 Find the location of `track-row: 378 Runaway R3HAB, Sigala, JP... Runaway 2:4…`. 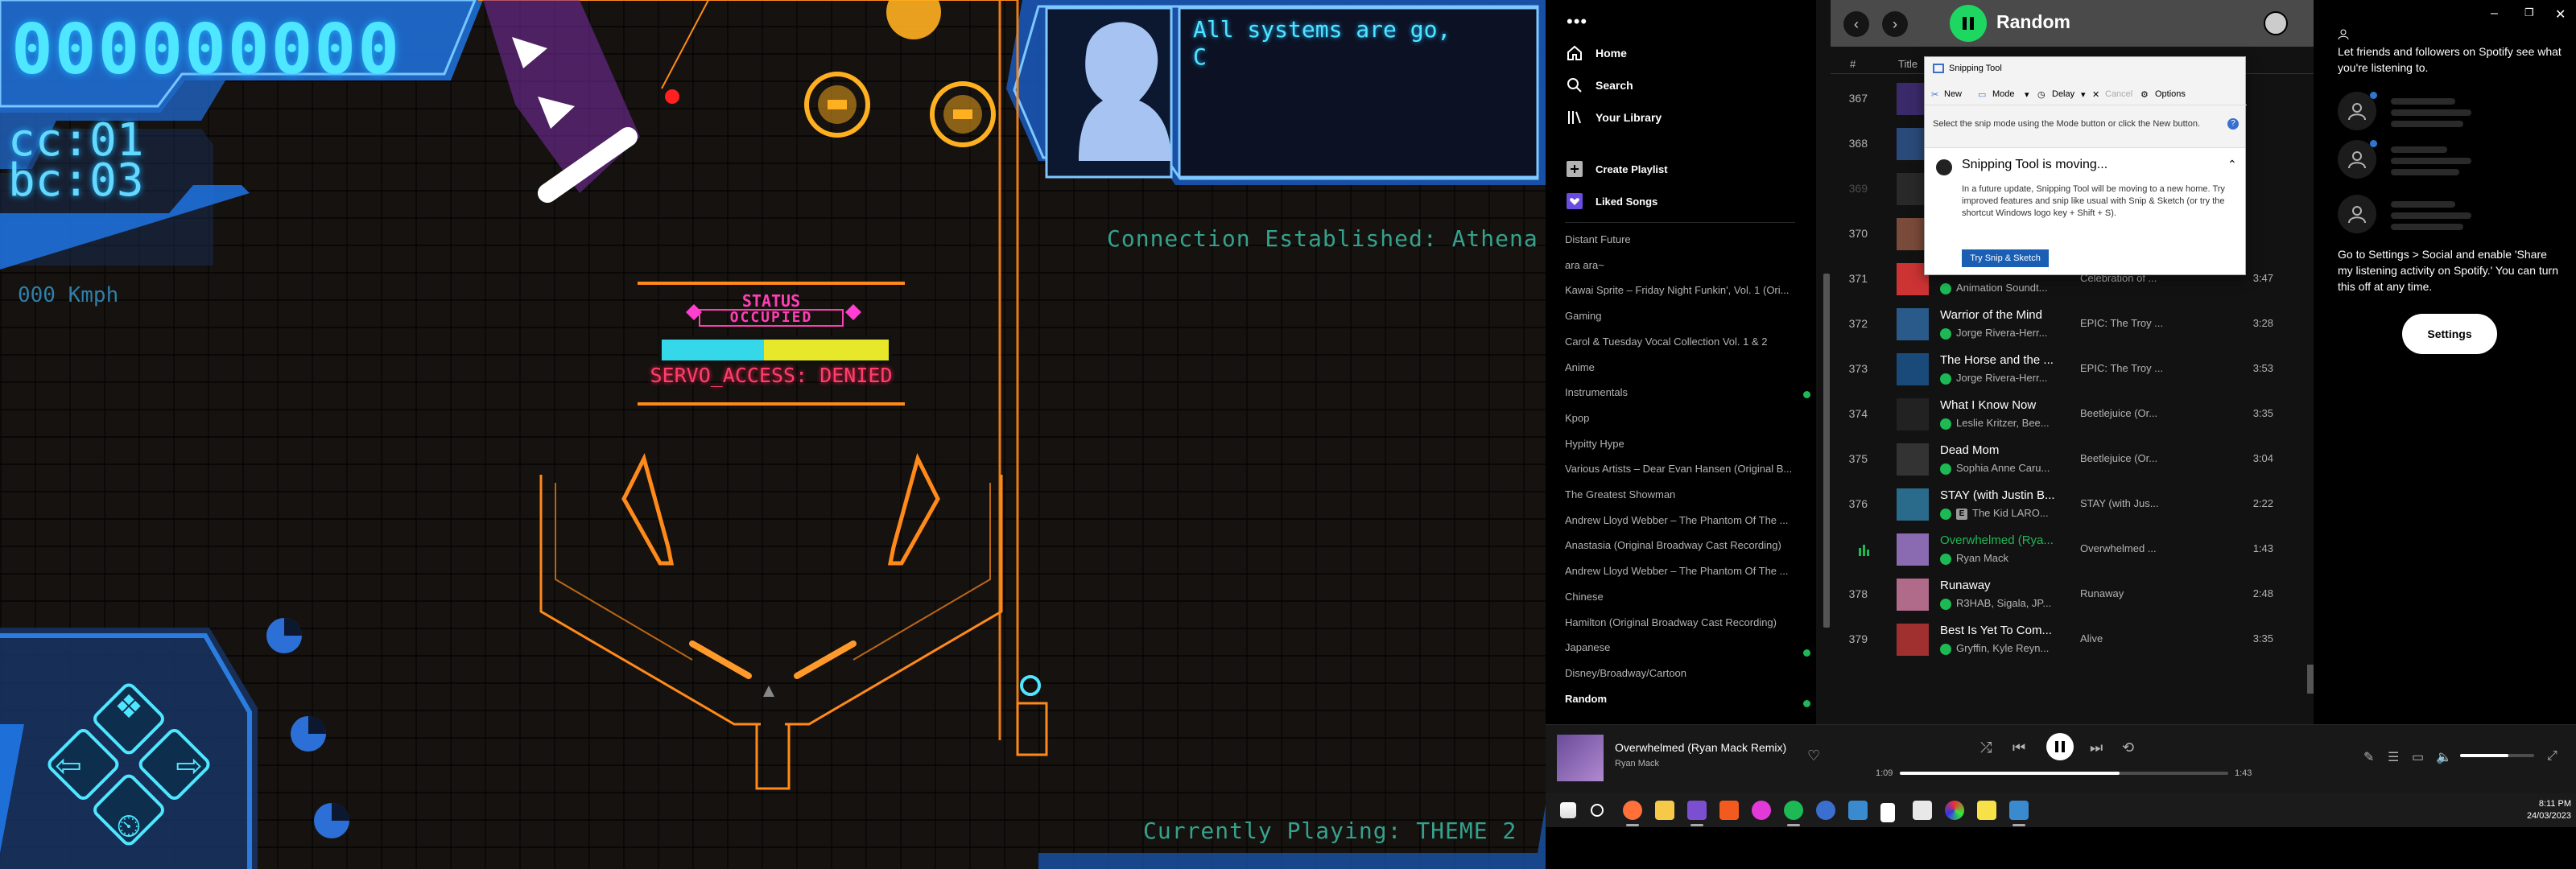

track-row: 378 Runaway R3HAB, Sigala, JP... Runaway 2:4… is located at coordinates (2072, 594).